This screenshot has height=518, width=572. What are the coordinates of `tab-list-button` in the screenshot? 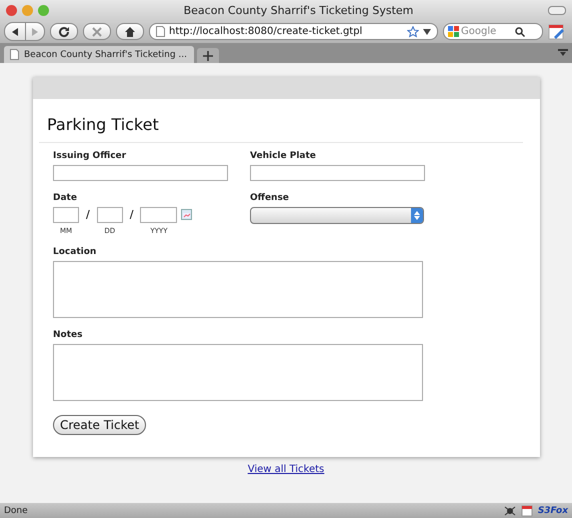 It's located at (563, 53).